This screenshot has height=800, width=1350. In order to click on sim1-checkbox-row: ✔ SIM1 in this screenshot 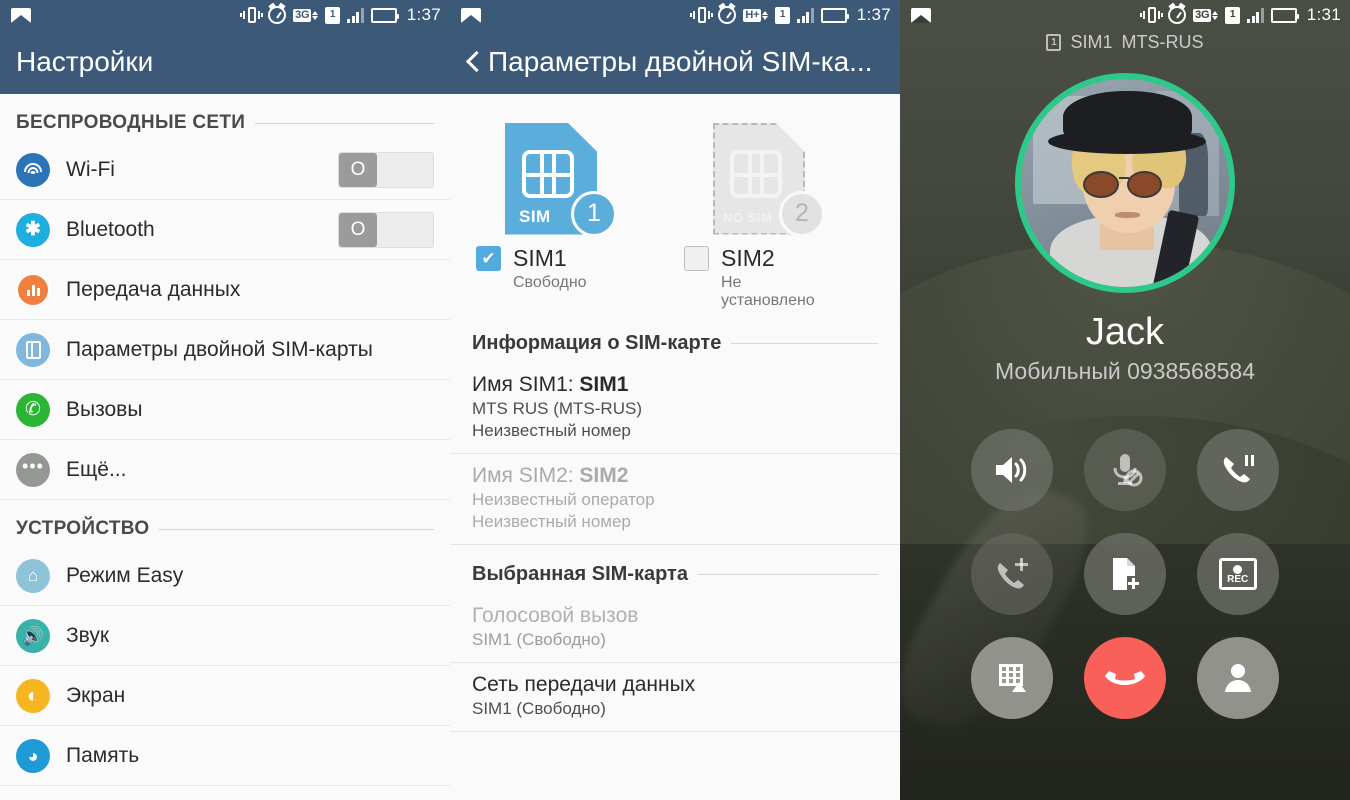, I will do `click(551, 258)`.